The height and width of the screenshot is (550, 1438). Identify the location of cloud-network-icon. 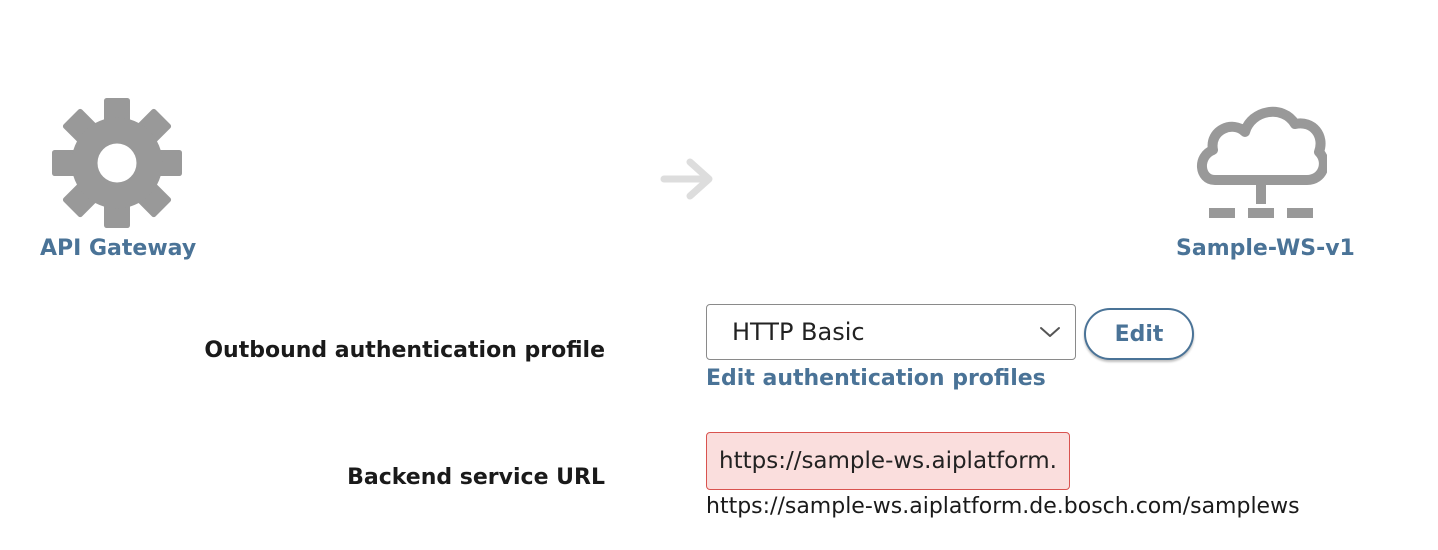
(1262, 162).